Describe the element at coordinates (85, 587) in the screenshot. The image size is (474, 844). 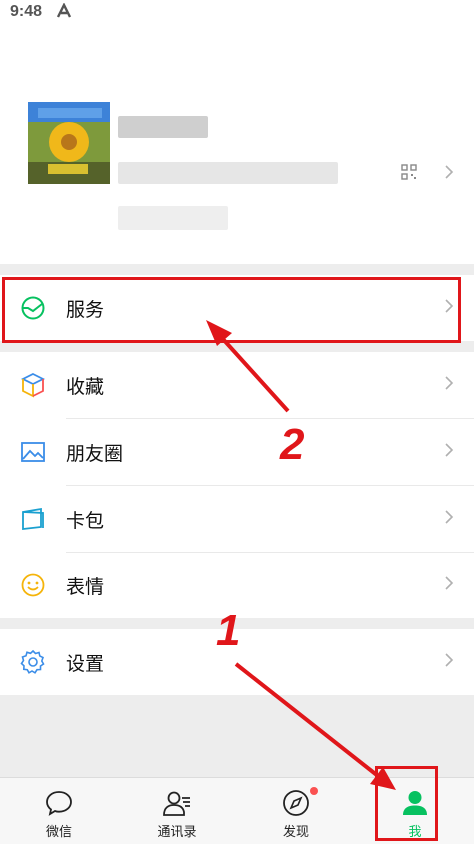
I see `menu-item-label: 表情` at that location.